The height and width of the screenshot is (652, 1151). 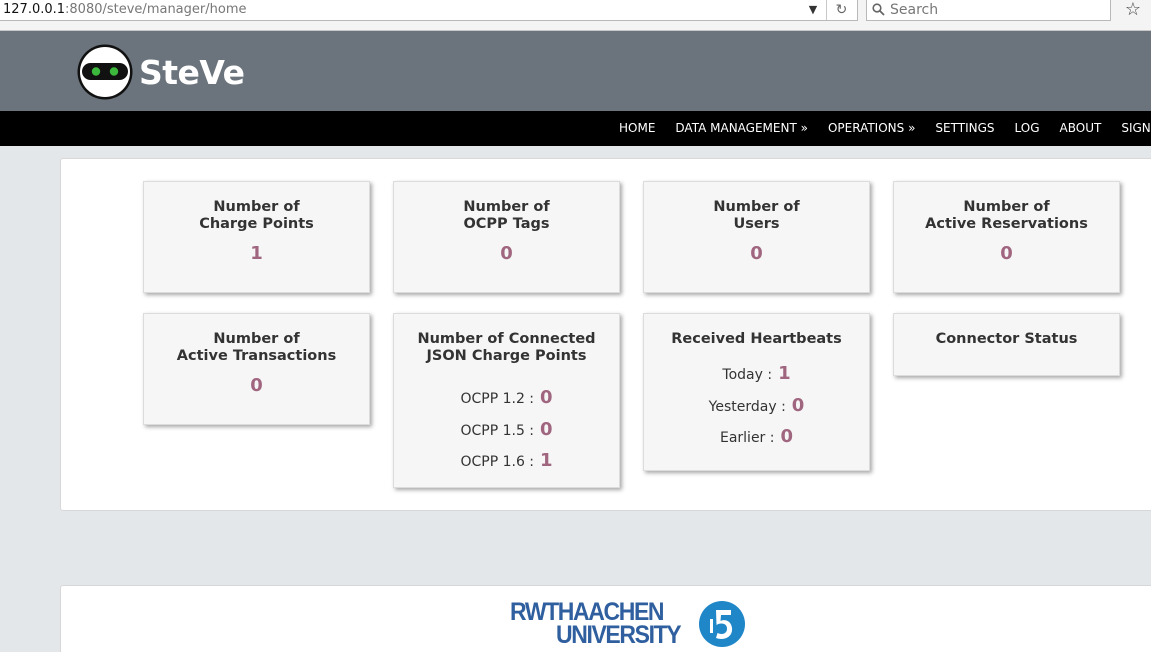 What do you see at coordinates (1081, 128) in the screenshot?
I see `nav-about: ABOUT` at bounding box center [1081, 128].